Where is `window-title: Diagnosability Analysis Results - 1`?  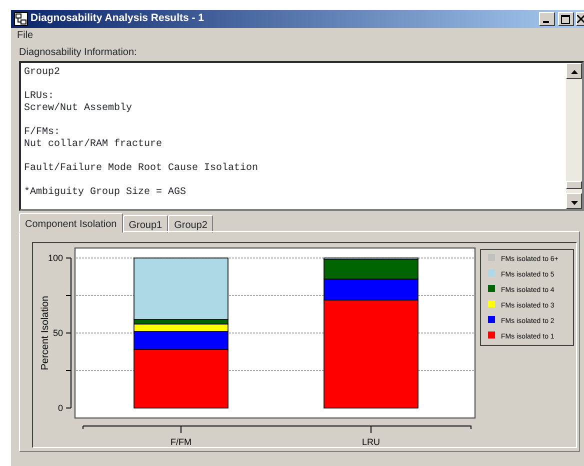 window-title: Diagnosability Analysis Results - 1 is located at coordinates (117, 18).